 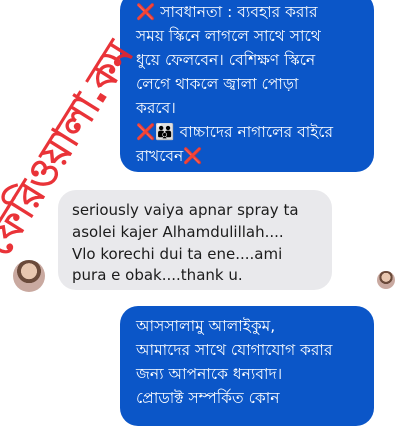 I want to click on message-line: সময় স্কিনে লাগলে সাথে সাথে, so click(x=228, y=36).